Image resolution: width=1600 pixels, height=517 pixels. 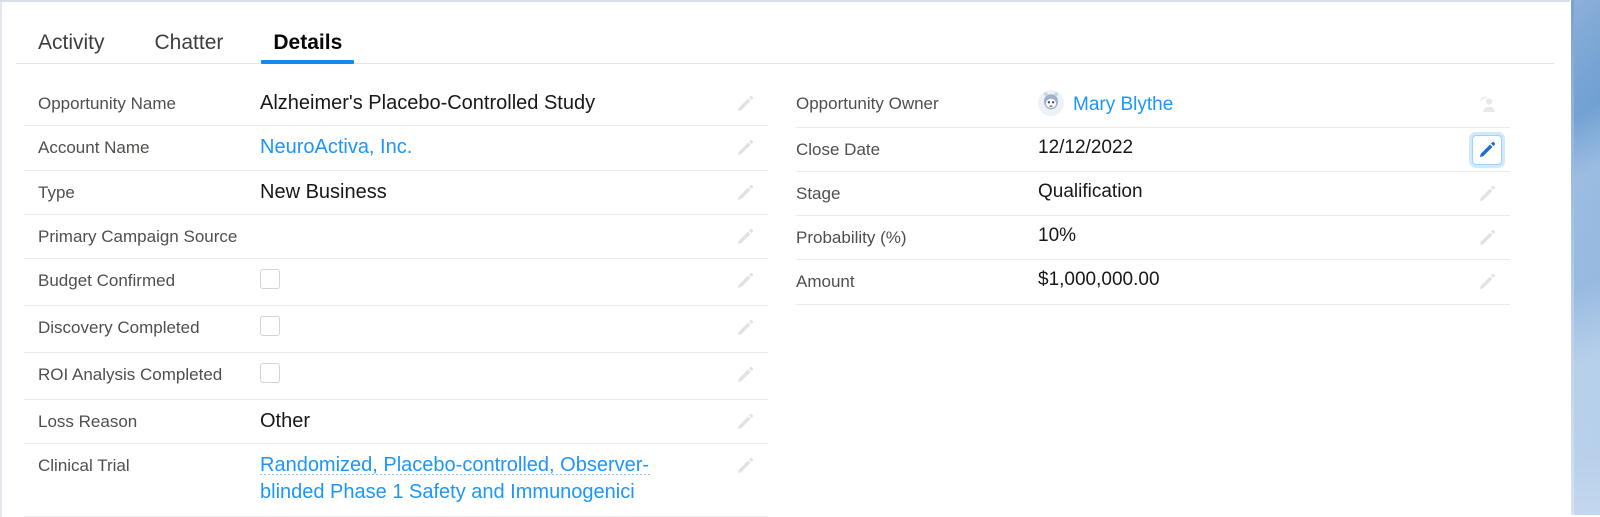 What do you see at coordinates (107, 103) in the screenshot?
I see `field-label-opportunity-name: Opportunity Name` at bounding box center [107, 103].